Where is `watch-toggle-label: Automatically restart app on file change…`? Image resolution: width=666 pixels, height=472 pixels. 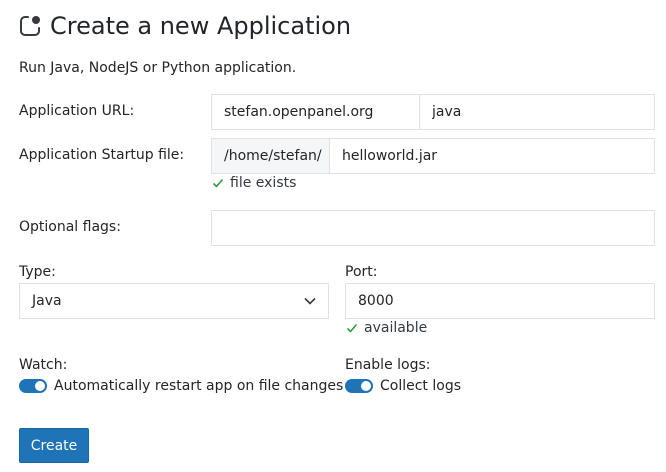 watch-toggle-label: Automatically restart app on file change… is located at coordinates (199, 386).